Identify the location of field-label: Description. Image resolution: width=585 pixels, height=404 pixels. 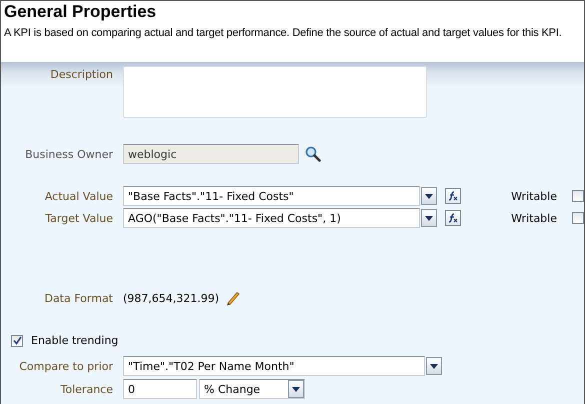
(81, 74).